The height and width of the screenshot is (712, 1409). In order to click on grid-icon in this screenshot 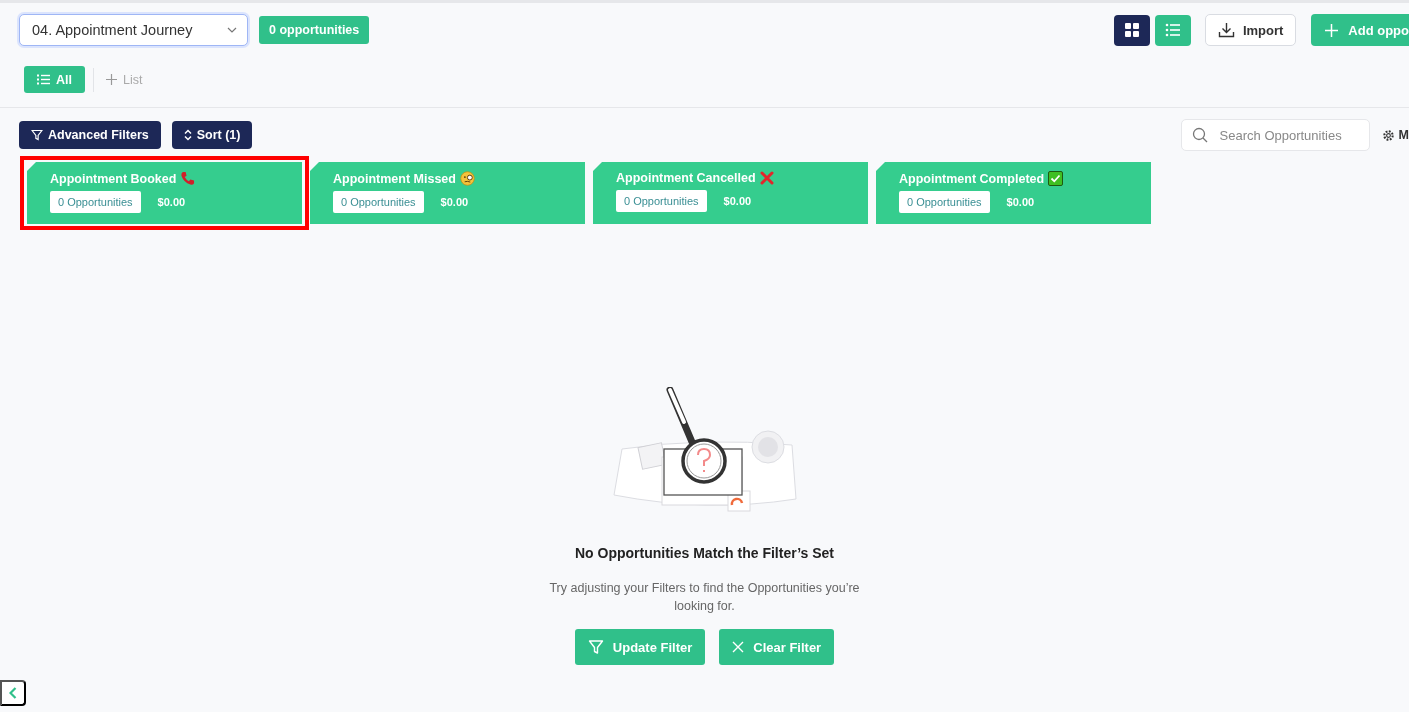, I will do `click(1131, 30)`.